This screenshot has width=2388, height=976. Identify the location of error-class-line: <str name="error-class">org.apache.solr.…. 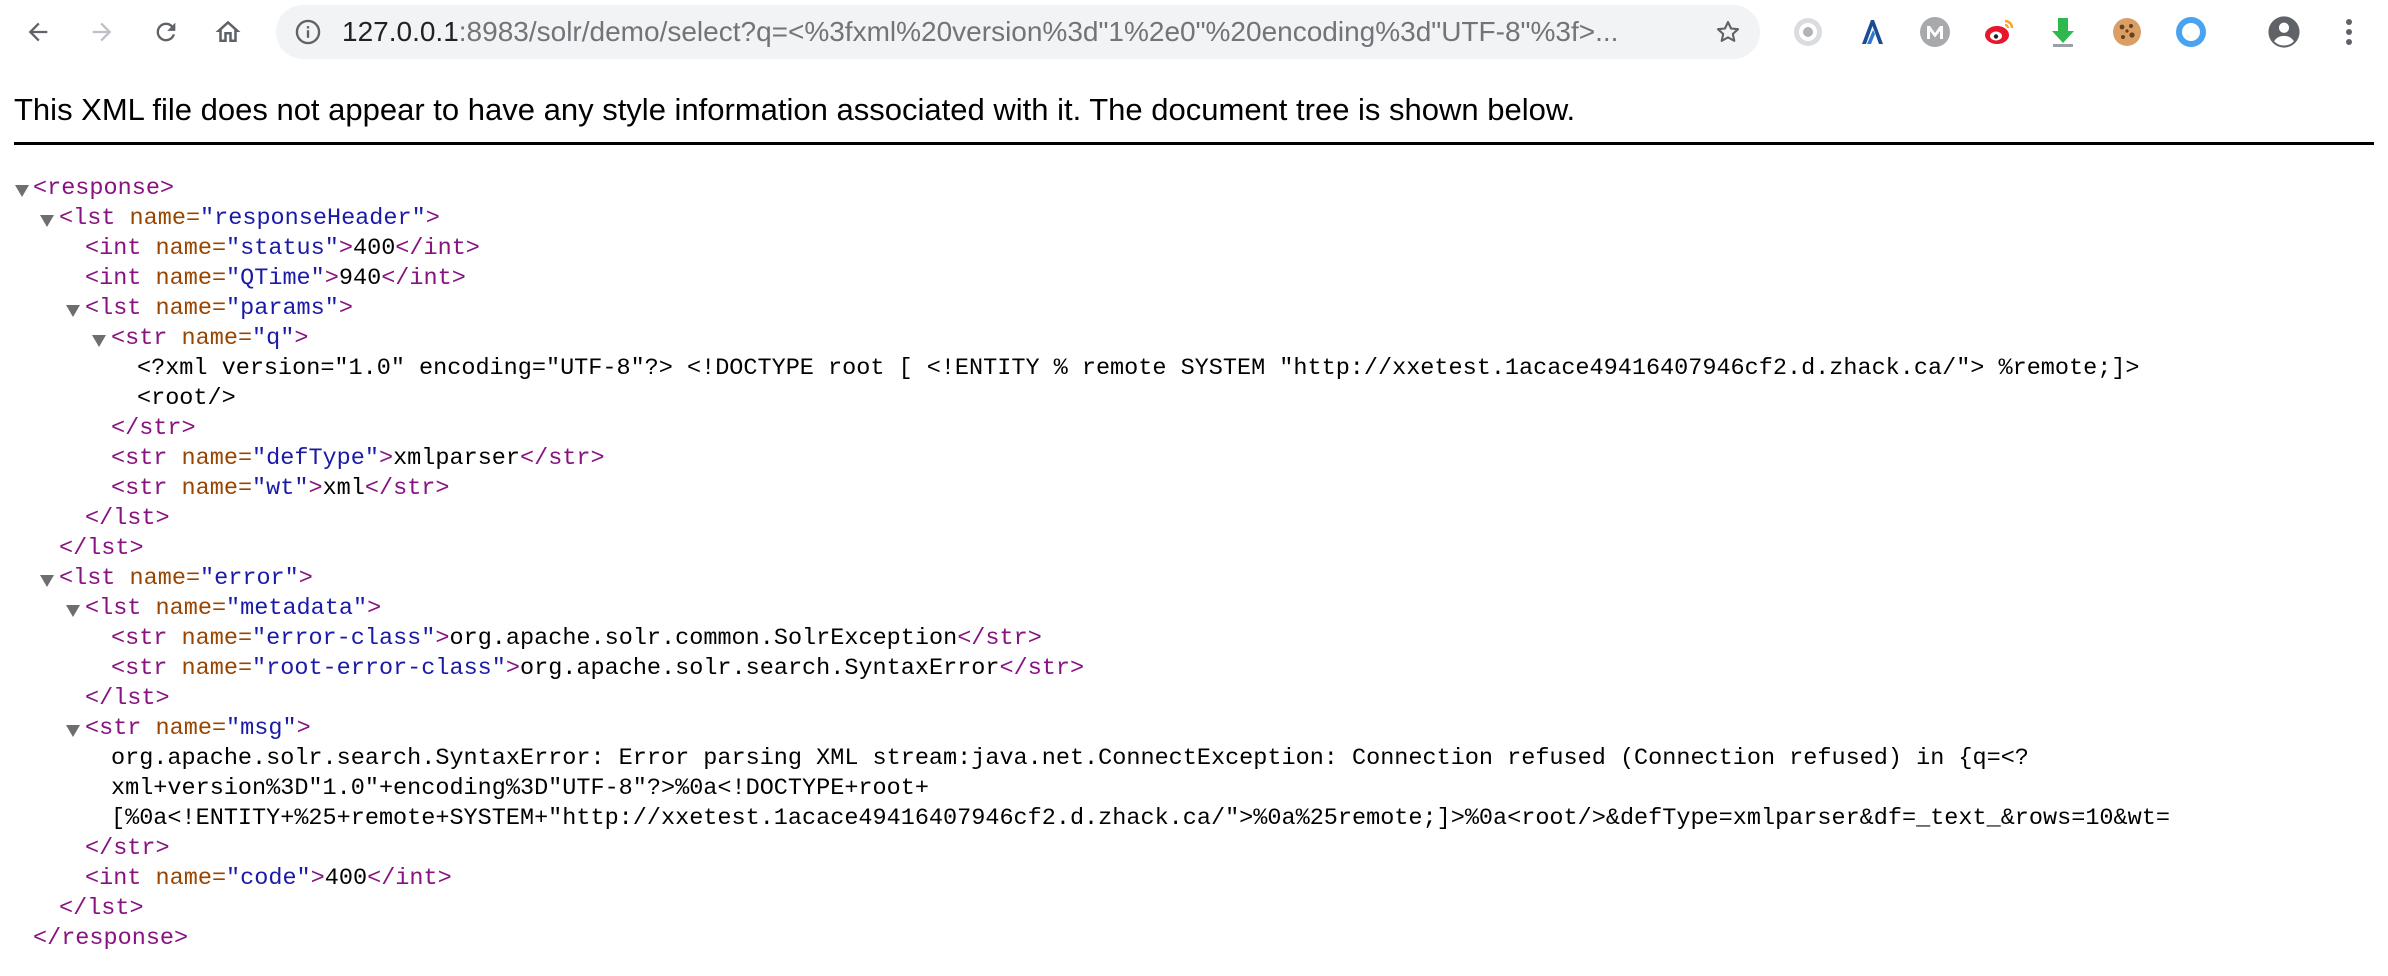
(576, 638).